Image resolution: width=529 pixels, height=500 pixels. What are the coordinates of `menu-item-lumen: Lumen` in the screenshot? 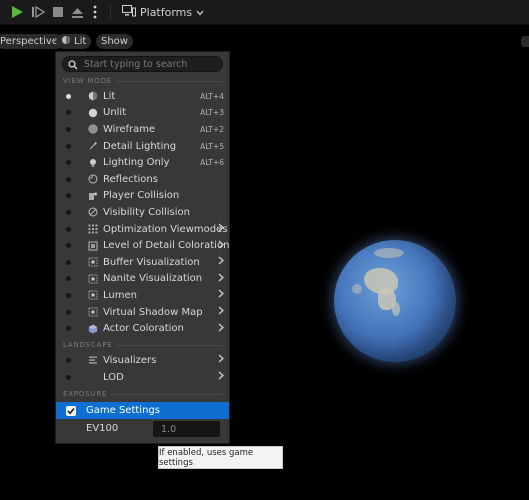 It's located at (142, 295).